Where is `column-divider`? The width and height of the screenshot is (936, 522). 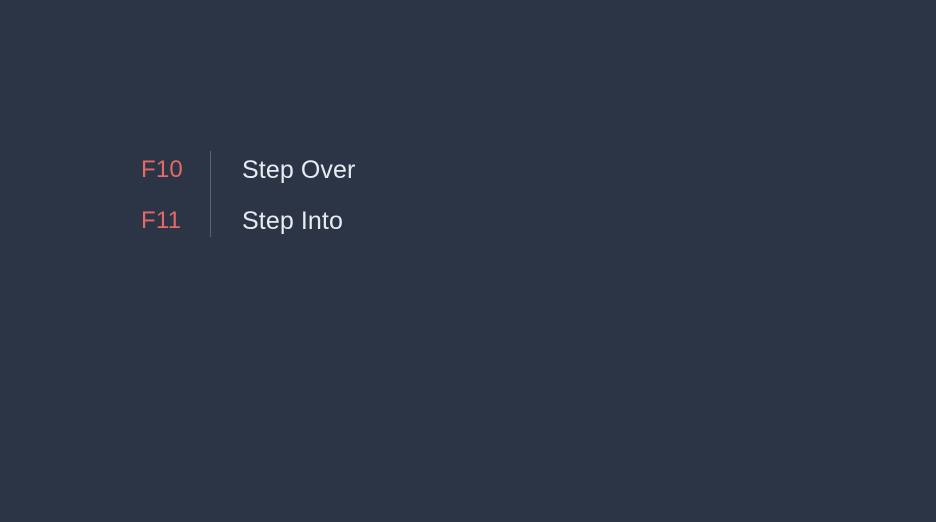 column-divider is located at coordinates (210, 194).